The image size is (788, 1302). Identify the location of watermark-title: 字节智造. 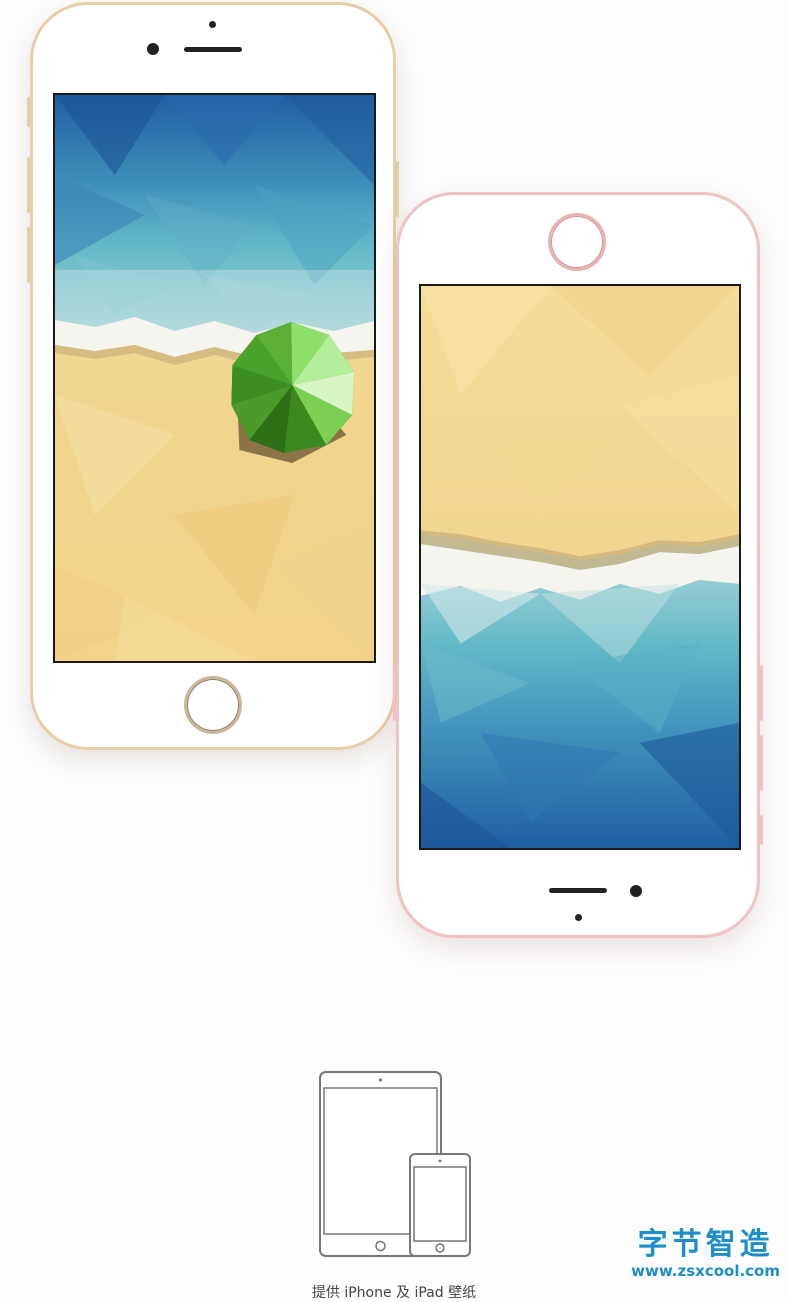
(705, 1244).